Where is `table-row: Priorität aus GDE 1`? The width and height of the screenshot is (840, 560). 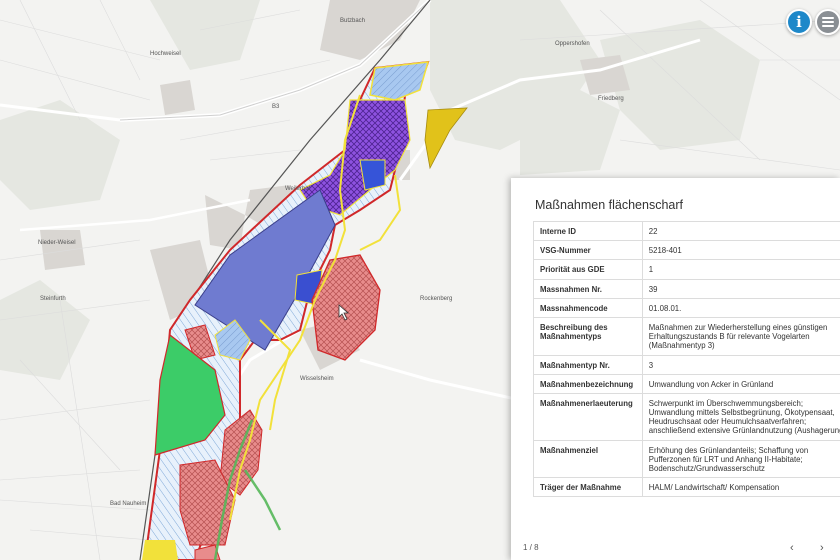
table-row: Priorität aus GDE 1 is located at coordinates (686, 269).